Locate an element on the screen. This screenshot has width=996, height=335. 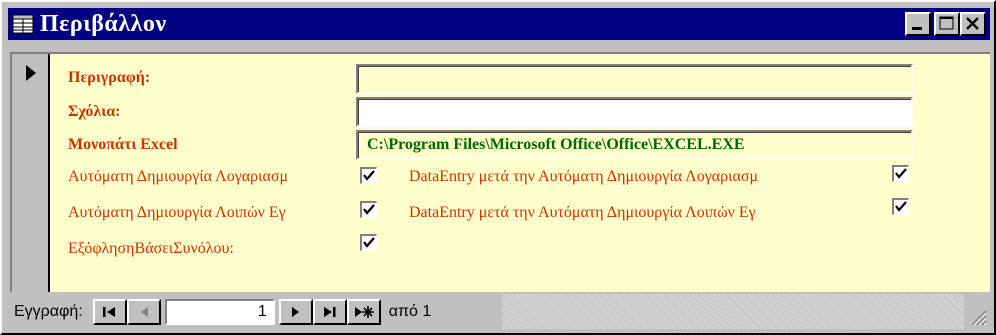
close-icon is located at coordinates (972, 23).